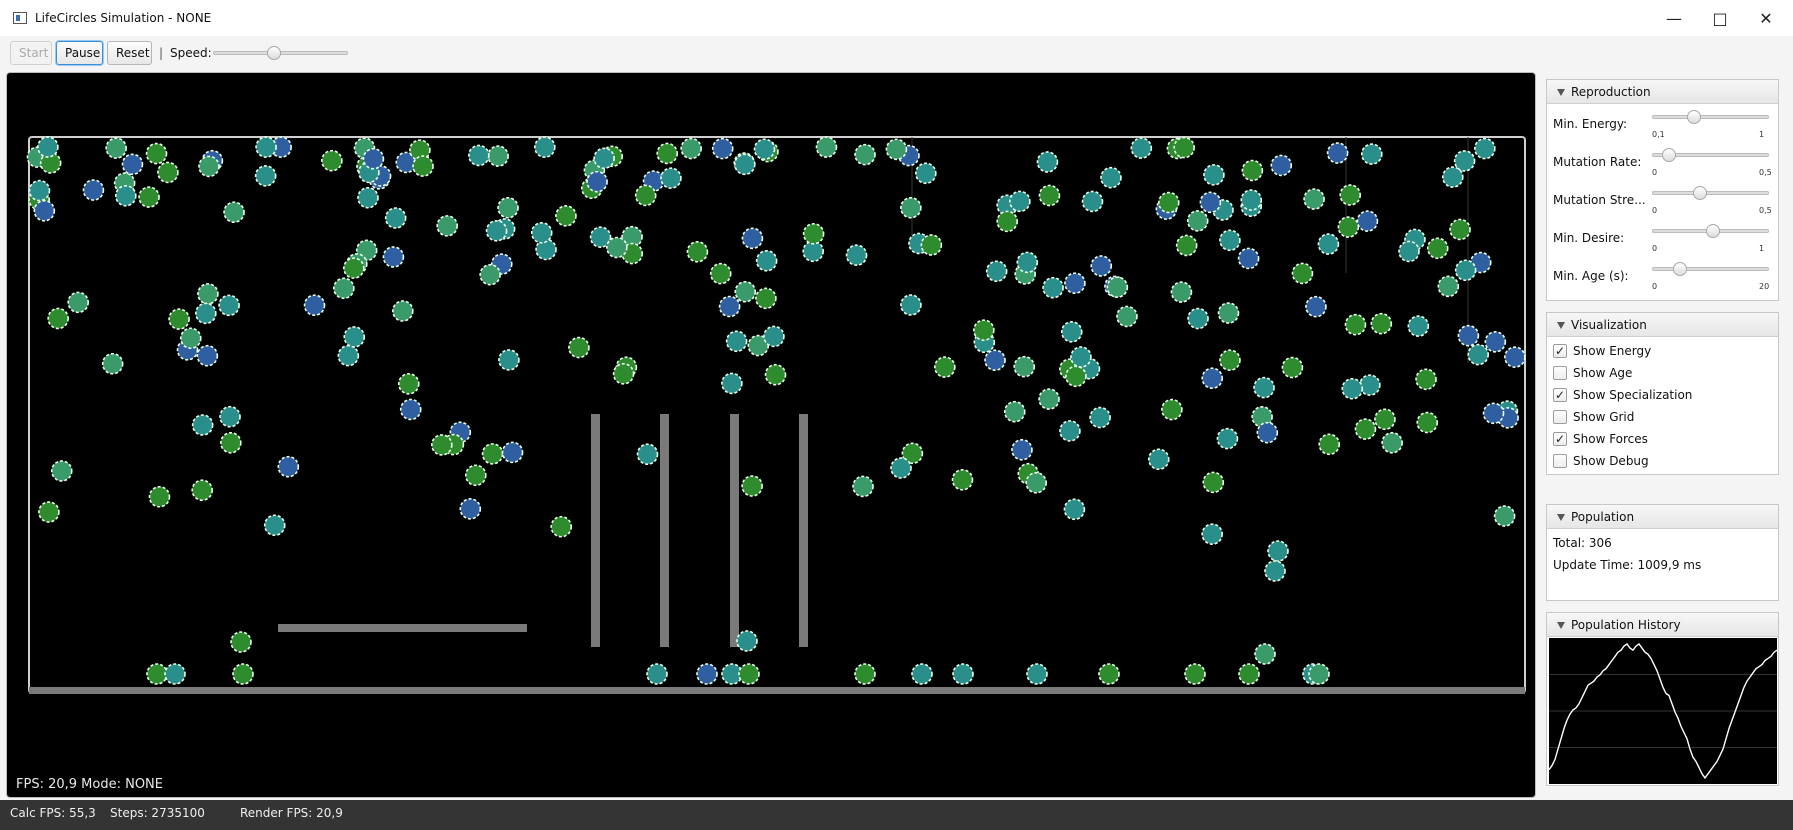  I want to click on reproduction-header: Reproduction, so click(1662, 92).